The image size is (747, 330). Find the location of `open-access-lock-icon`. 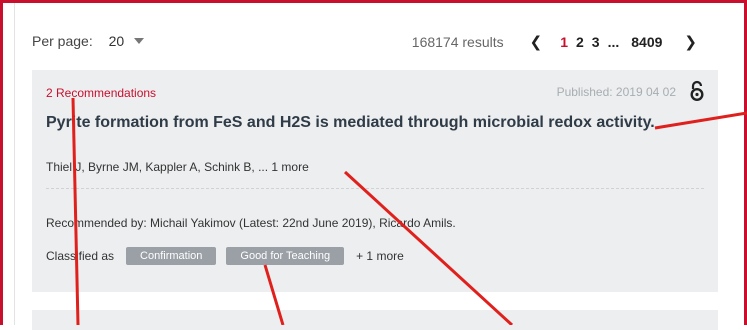

open-access-lock-icon is located at coordinates (697, 91).